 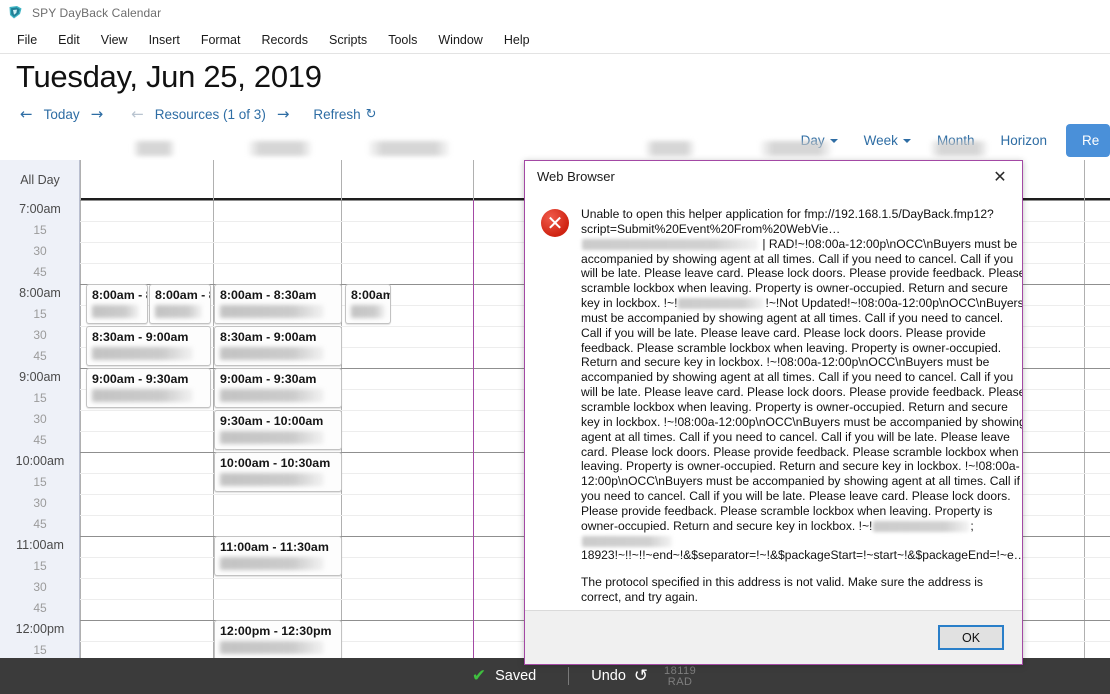 I want to click on menu-item-records: Records, so click(x=285, y=40).